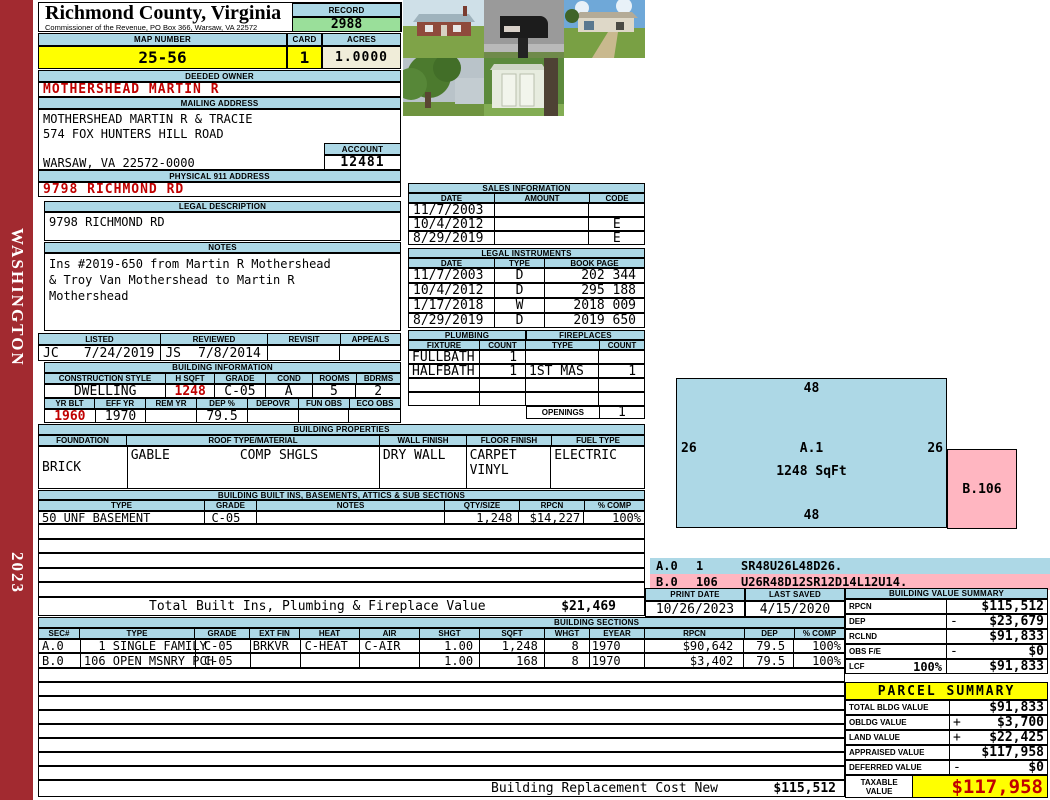 Image resolution: width=1050 pixels, height=800 pixels. I want to click on floor-finish-line-2: VINYL, so click(489, 470).